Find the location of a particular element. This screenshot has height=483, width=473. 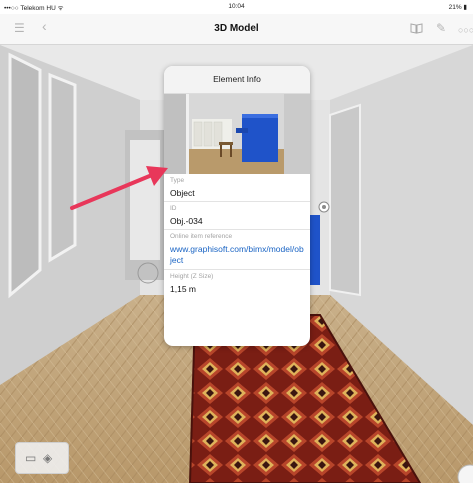

field-label: ID is located at coordinates (173, 208).